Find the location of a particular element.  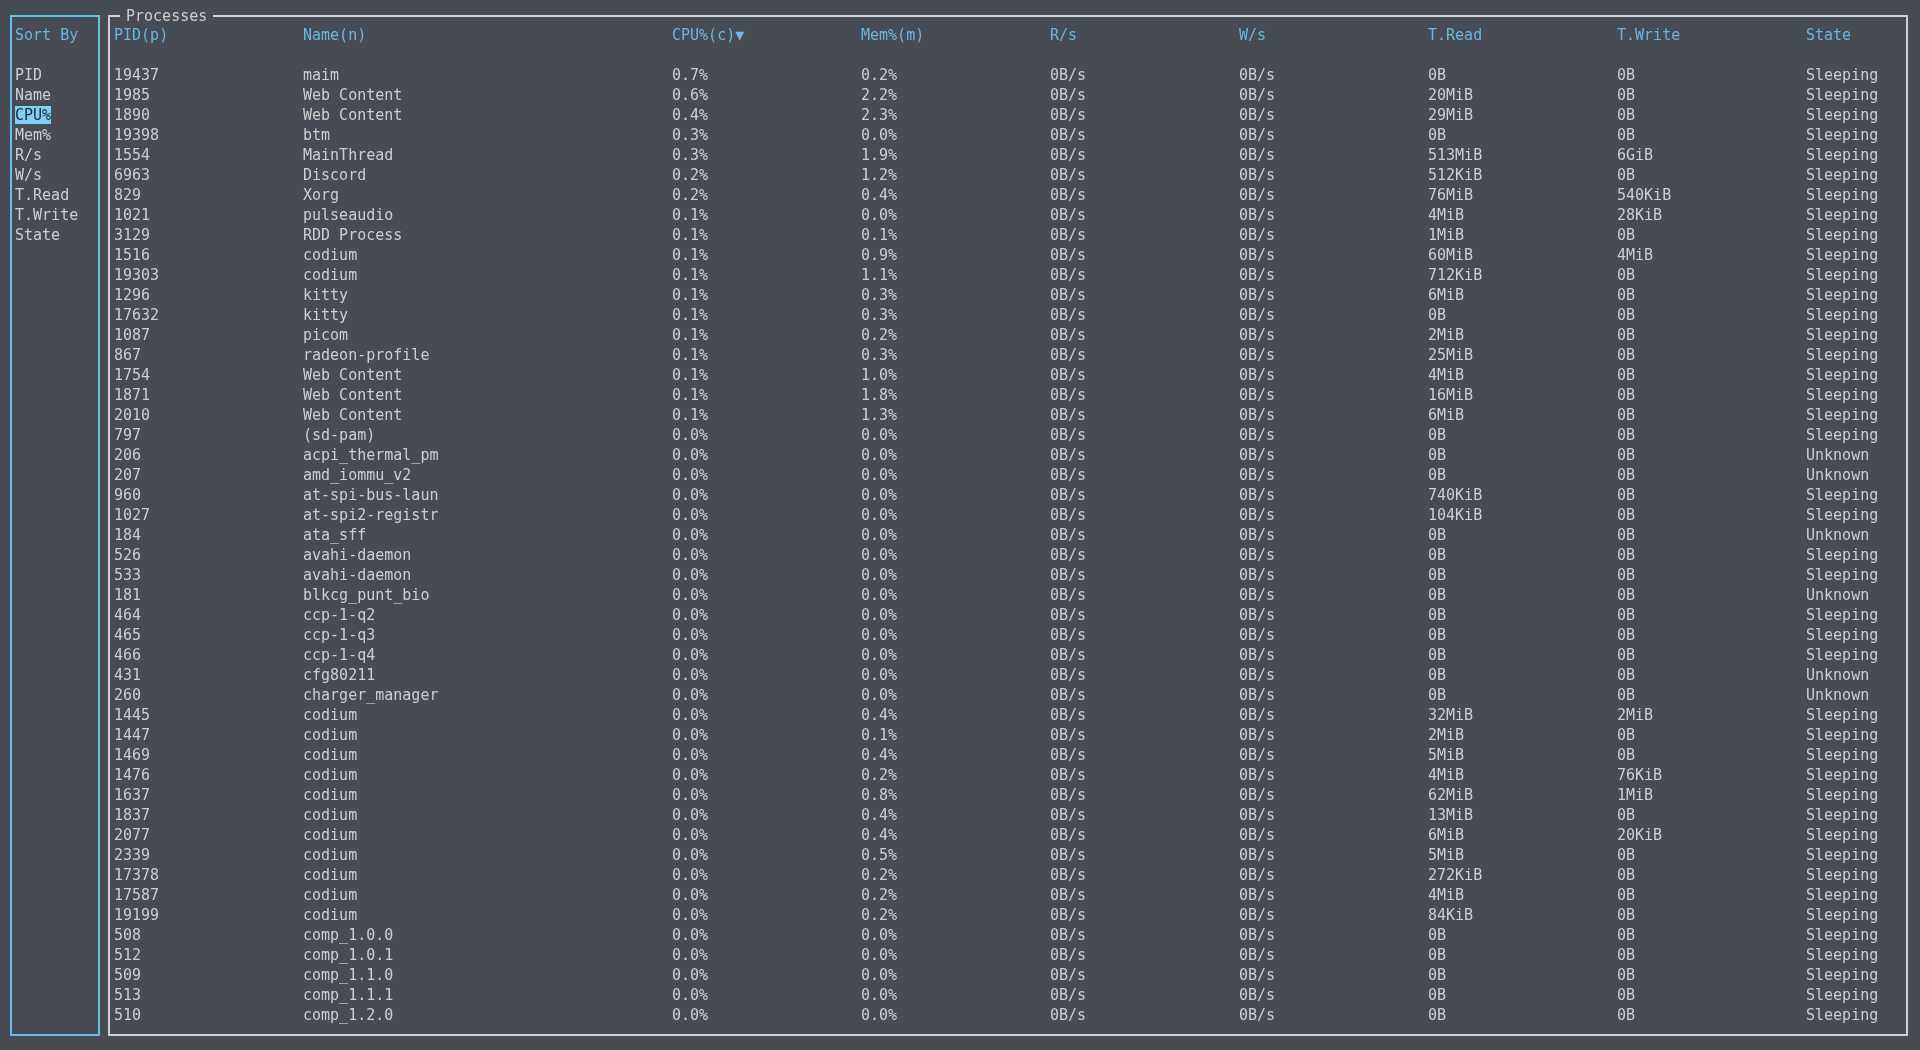

table-cell: 76MiB is located at coordinates (1451, 195).